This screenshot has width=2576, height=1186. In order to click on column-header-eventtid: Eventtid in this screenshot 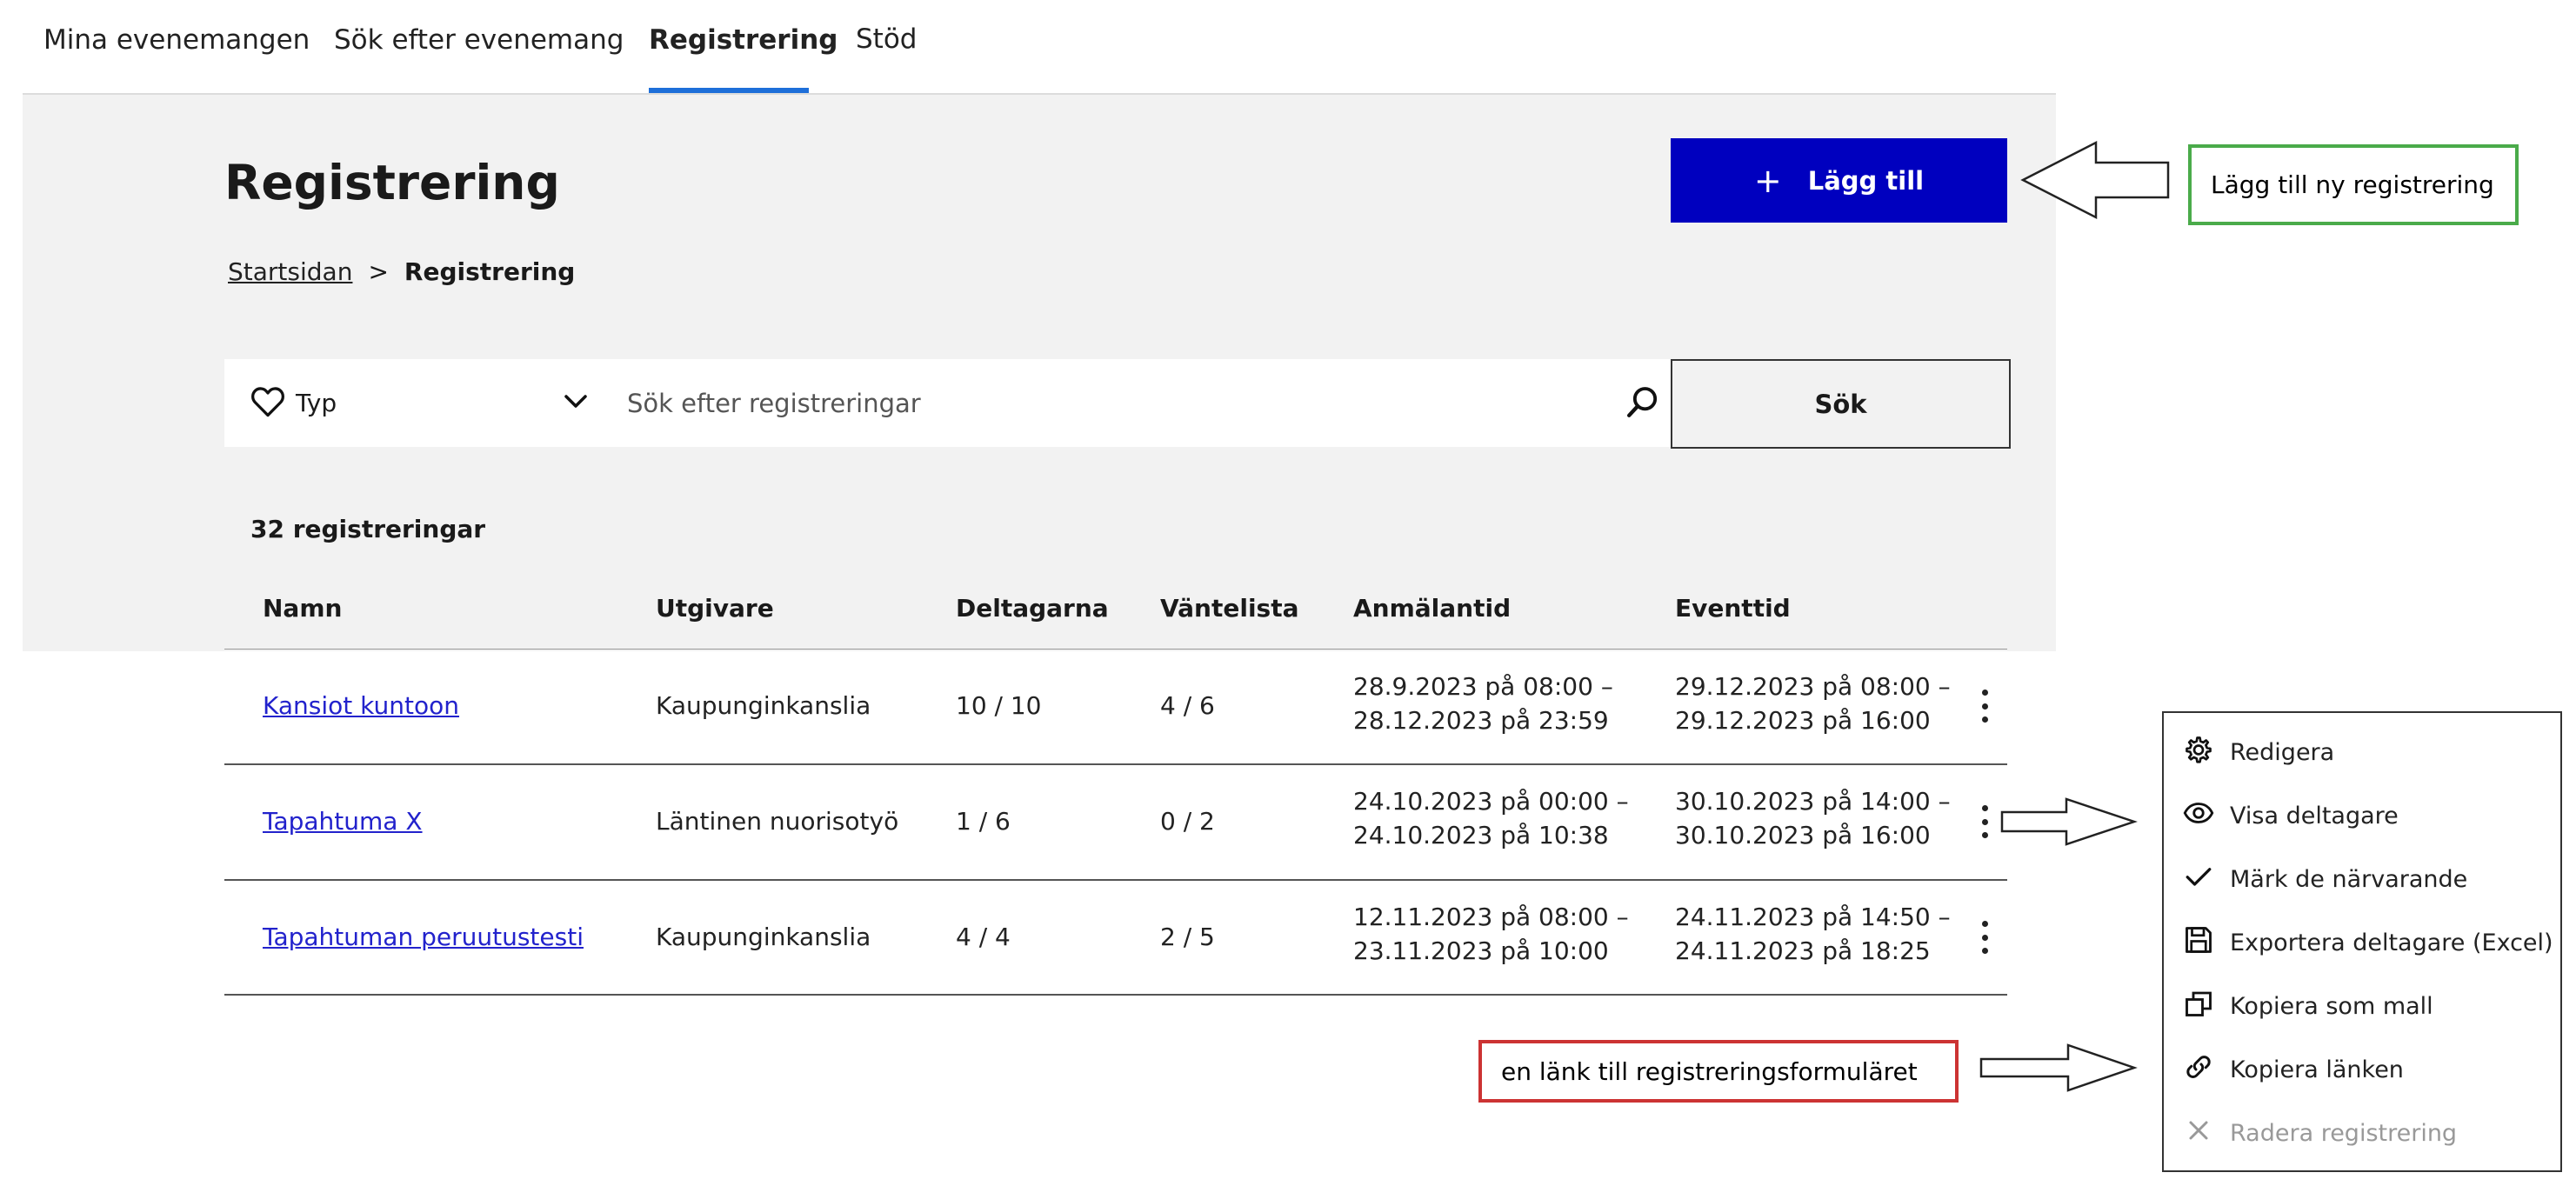, I will do `click(1733, 608)`.